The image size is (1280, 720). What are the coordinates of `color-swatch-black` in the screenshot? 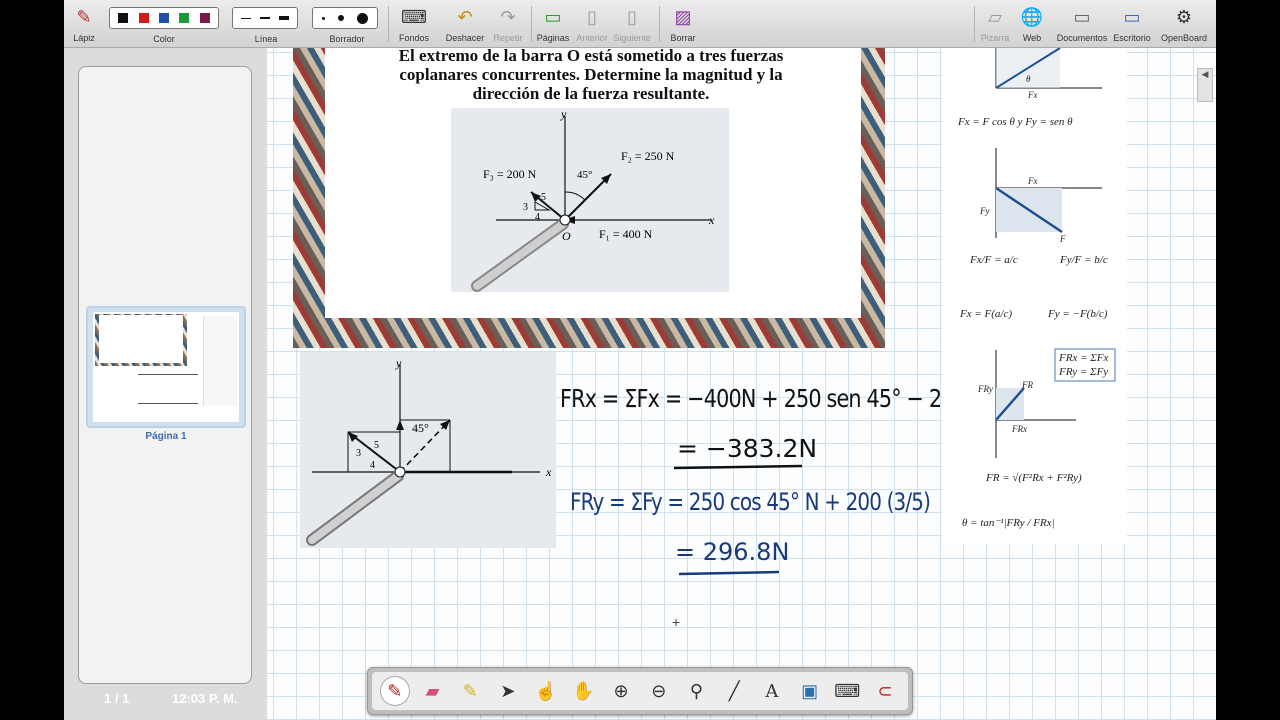 It's located at (123, 18).